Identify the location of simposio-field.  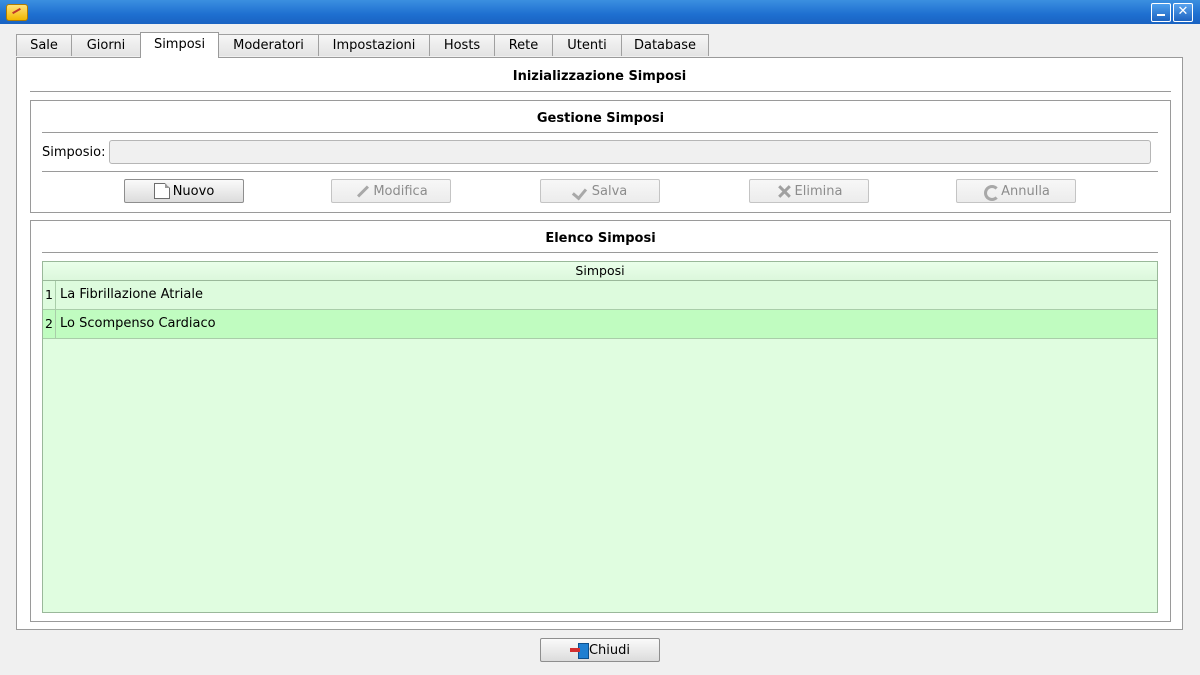
(630, 152).